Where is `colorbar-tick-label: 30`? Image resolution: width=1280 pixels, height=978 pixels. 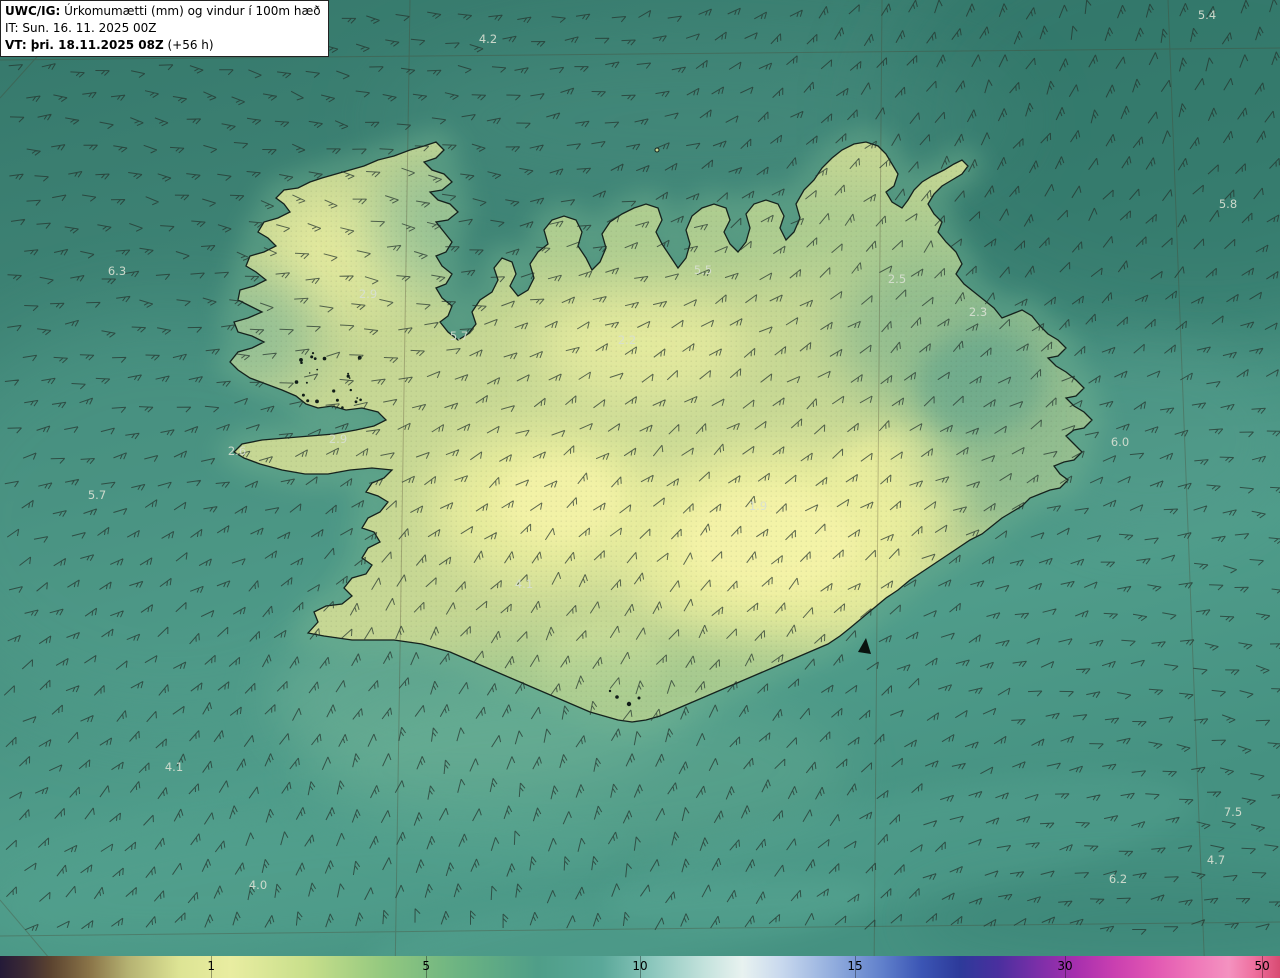
colorbar-tick-label: 30 is located at coordinates (1065, 966).